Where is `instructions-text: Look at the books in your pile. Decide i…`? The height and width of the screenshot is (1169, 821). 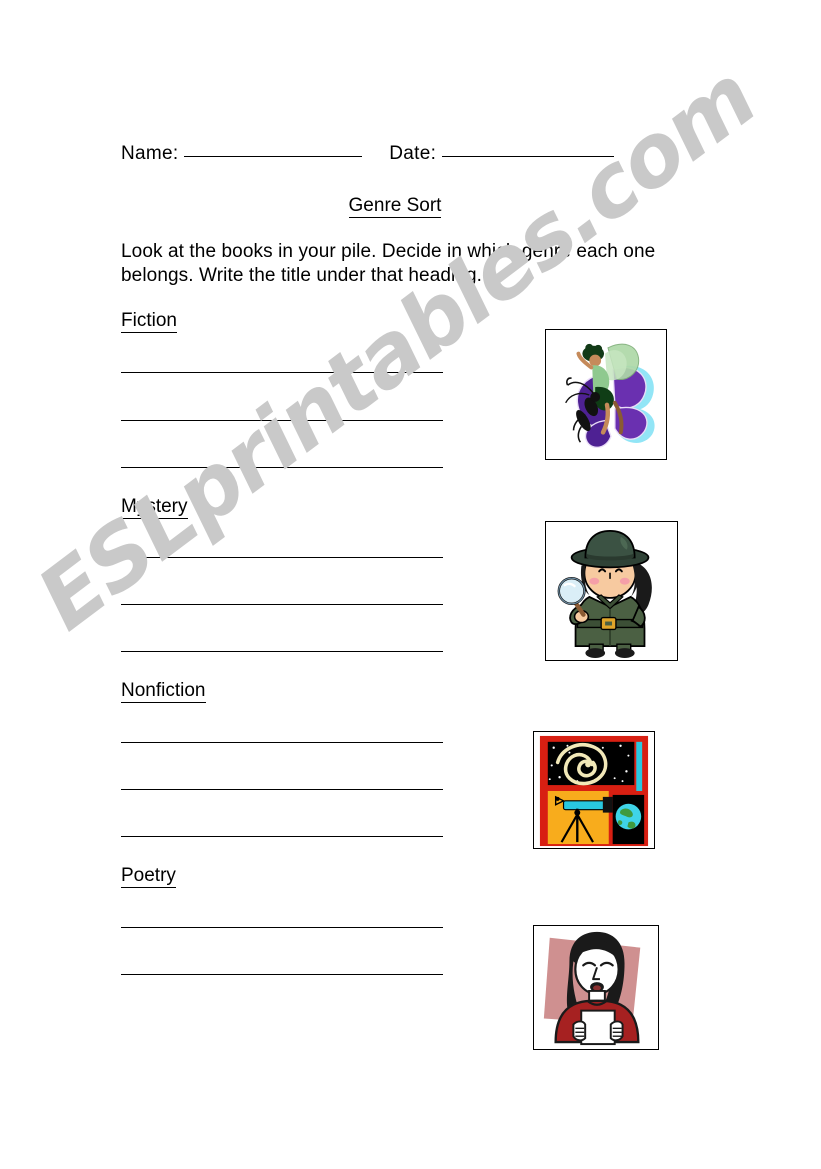 instructions-text: Look at the books in your pile. Decide i… is located at coordinates (388, 263).